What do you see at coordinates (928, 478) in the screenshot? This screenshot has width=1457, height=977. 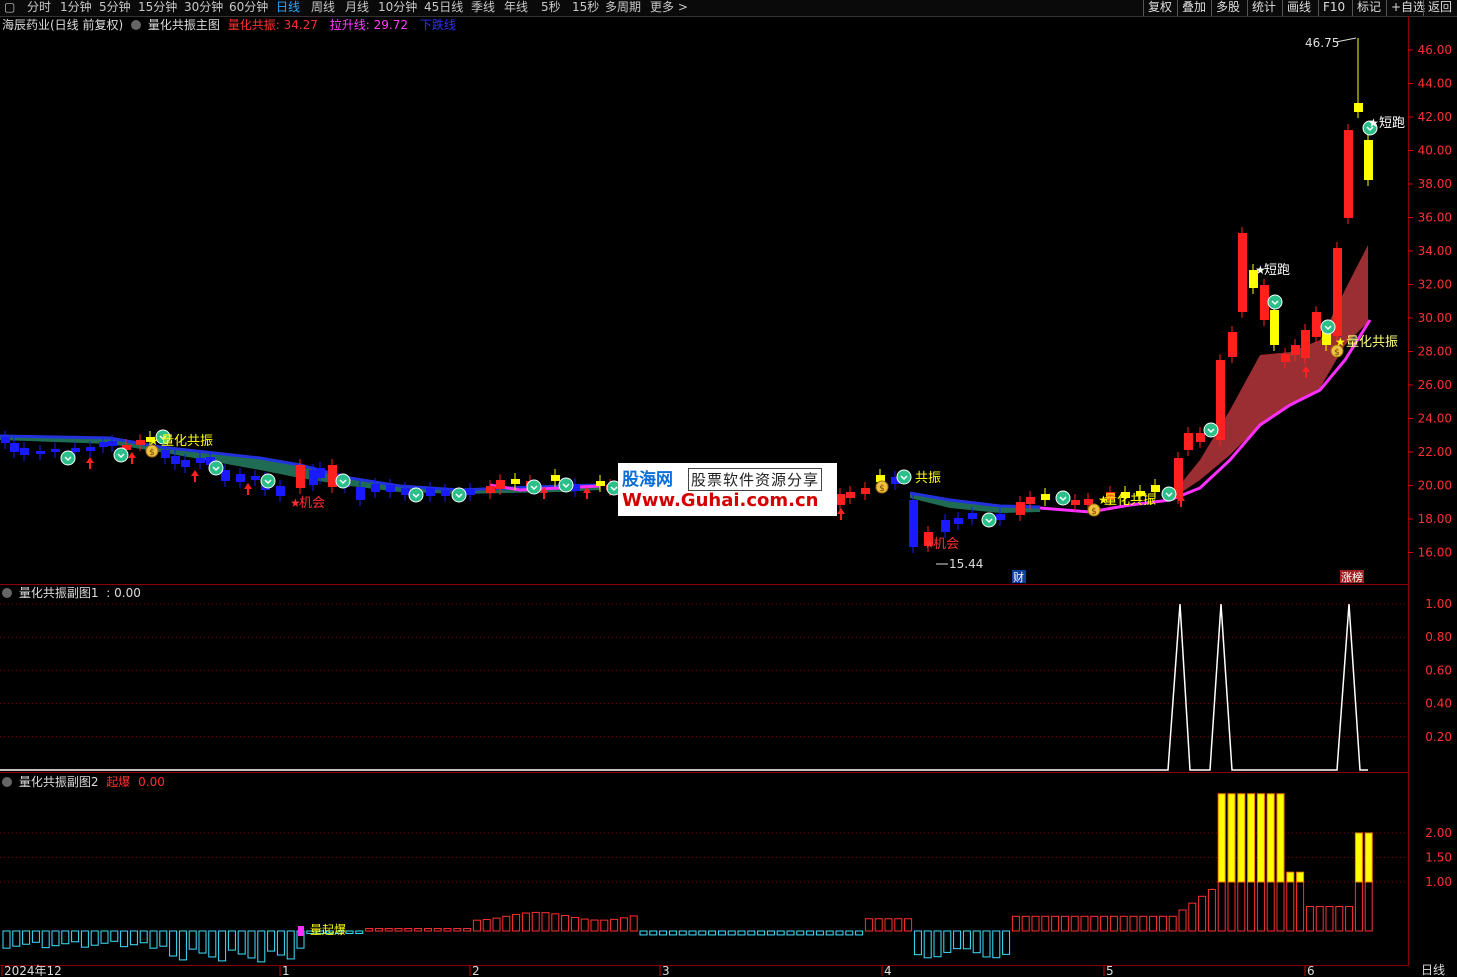 I see `gongzhen-label-partial: 共振` at bounding box center [928, 478].